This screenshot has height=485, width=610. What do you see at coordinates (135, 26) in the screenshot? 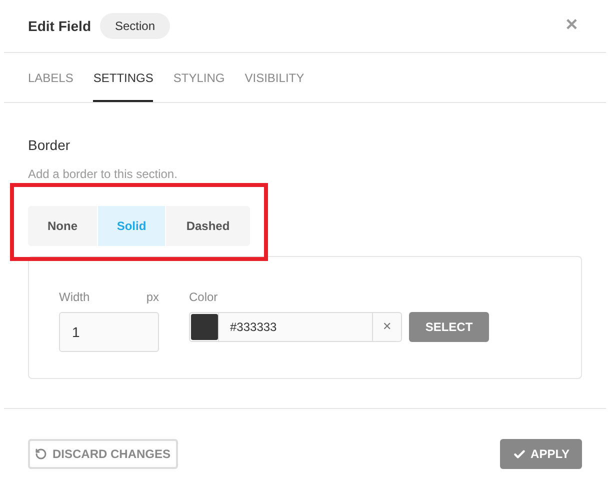
I see `section-badge: Section` at bounding box center [135, 26].